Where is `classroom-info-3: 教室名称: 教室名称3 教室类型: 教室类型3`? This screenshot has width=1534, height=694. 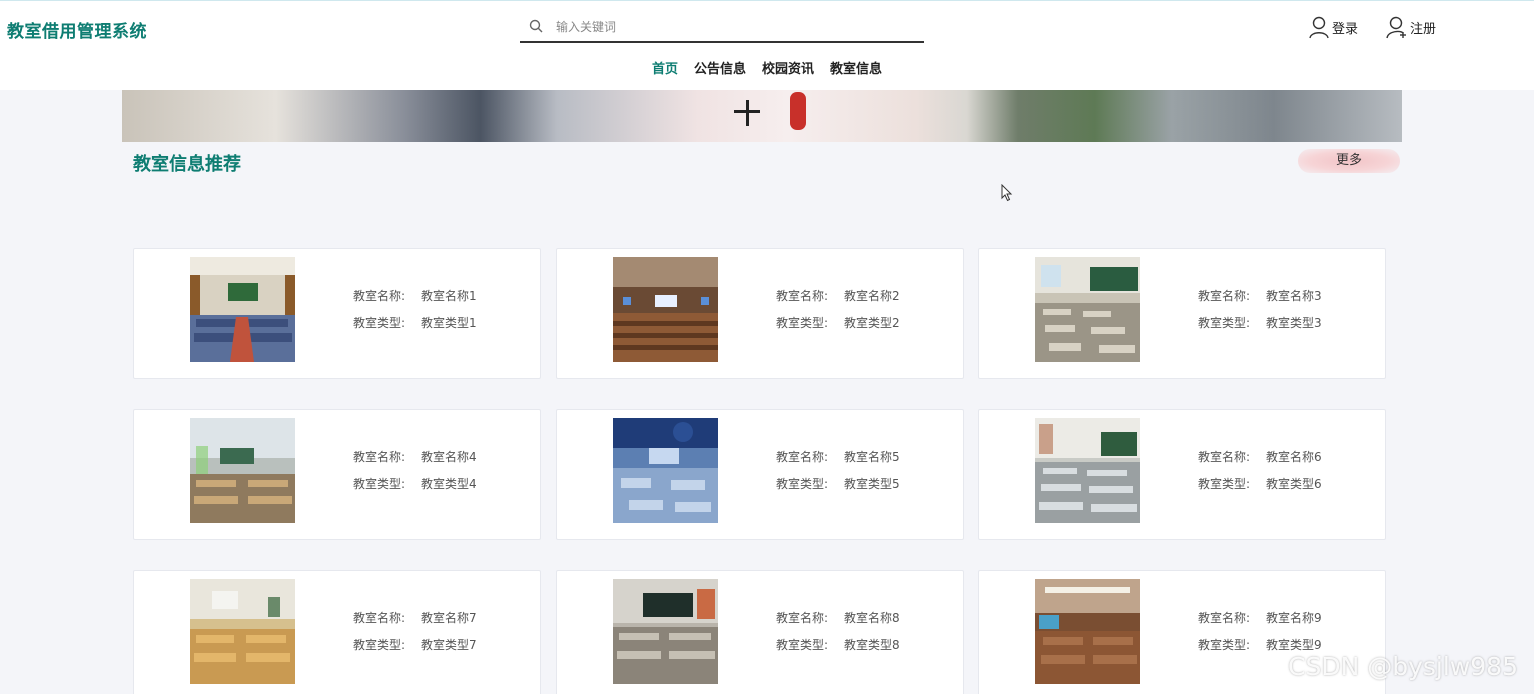
classroom-info-3: 教室名称: 教室名称3 教室类型: 教室类型3 is located at coordinates (1260, 314).